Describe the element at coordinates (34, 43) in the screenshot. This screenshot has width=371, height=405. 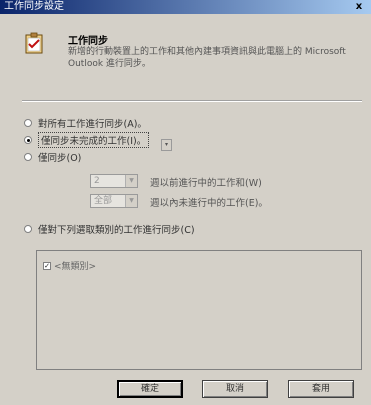
I see `task-clipboard-icon` at that location.